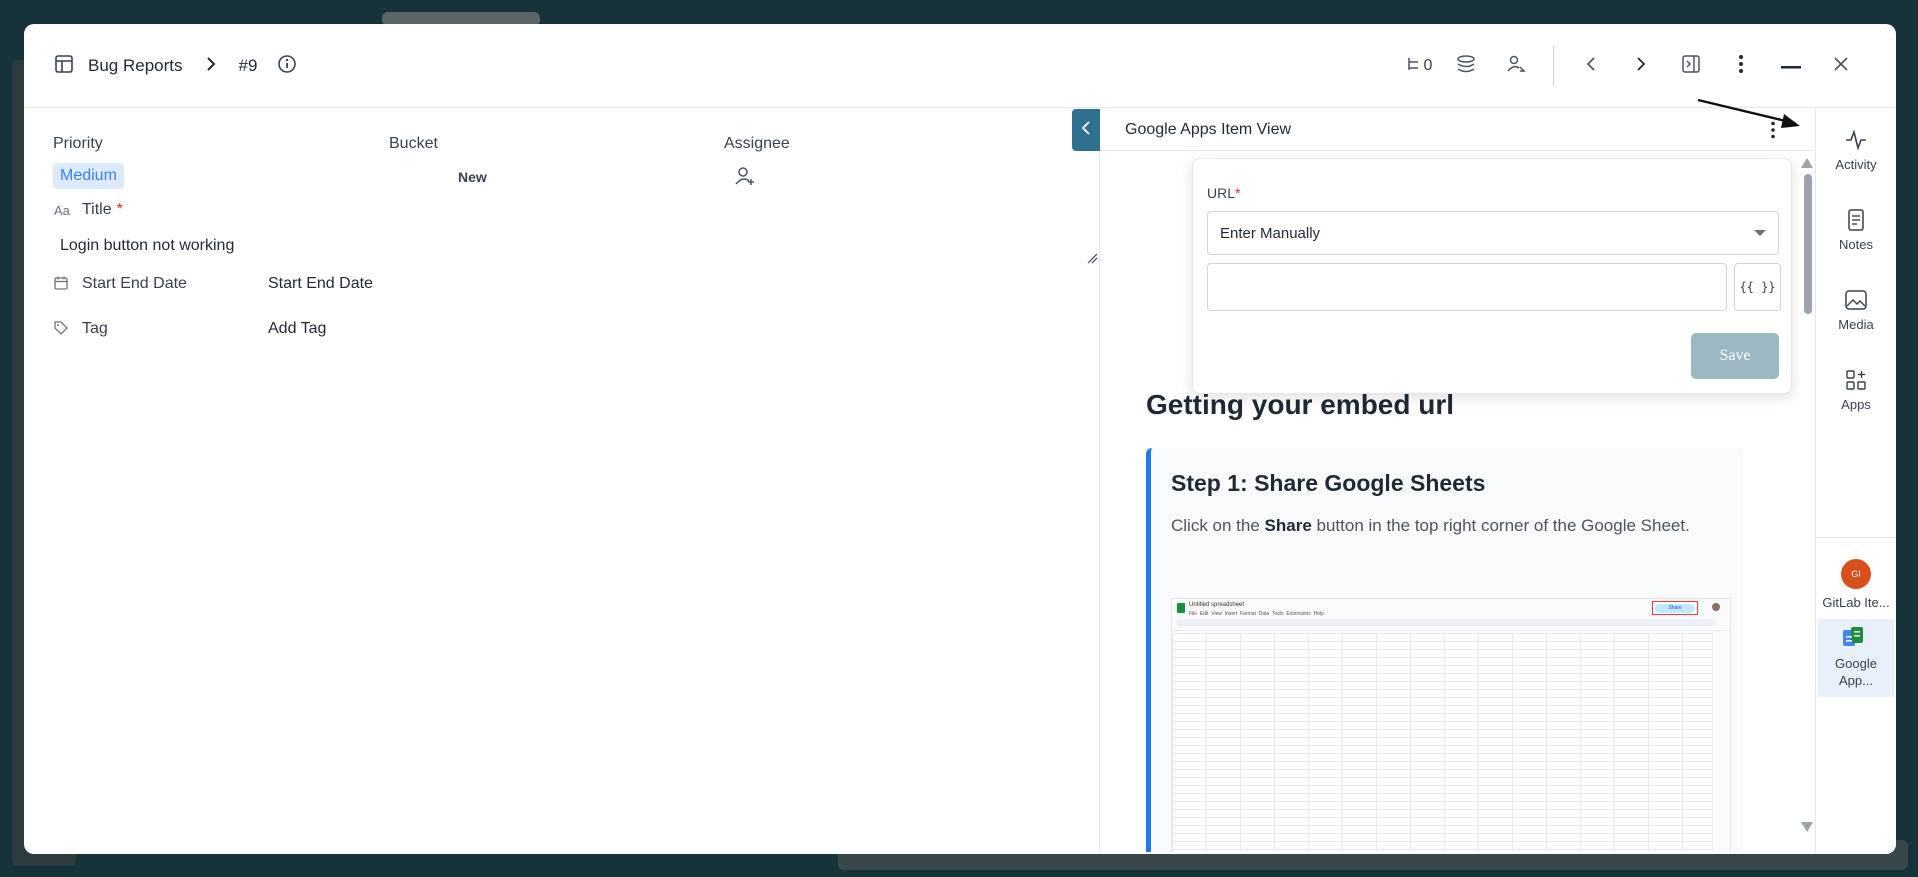  What do you see at coordinates (213, 284) in the screenshot?
I see `start-end-row: Start End Date Start End Date` at bounding box center [213, 284].